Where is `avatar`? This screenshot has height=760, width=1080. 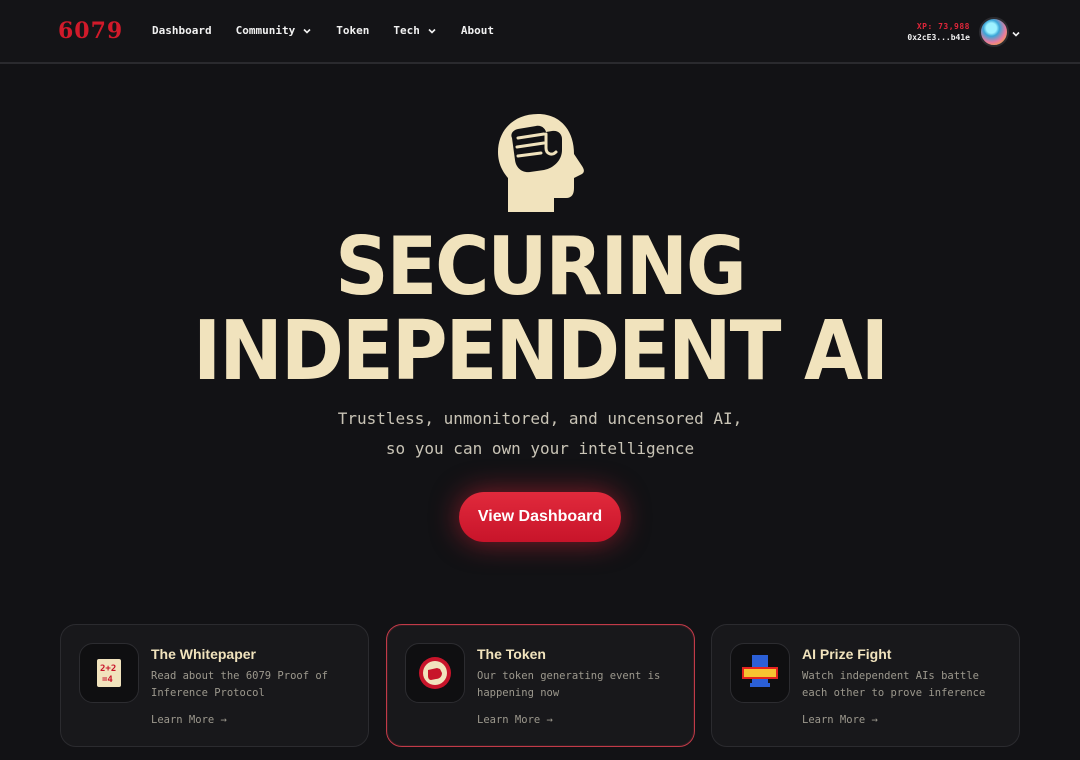
avatar is located at coordinates (994, 32).